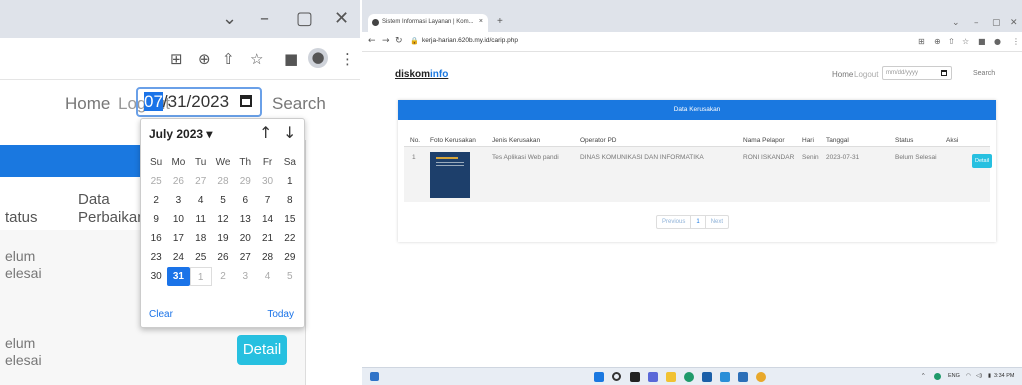 This screenshot has width=1022, height=385. I want to click on search-icon, so click(616, 376).